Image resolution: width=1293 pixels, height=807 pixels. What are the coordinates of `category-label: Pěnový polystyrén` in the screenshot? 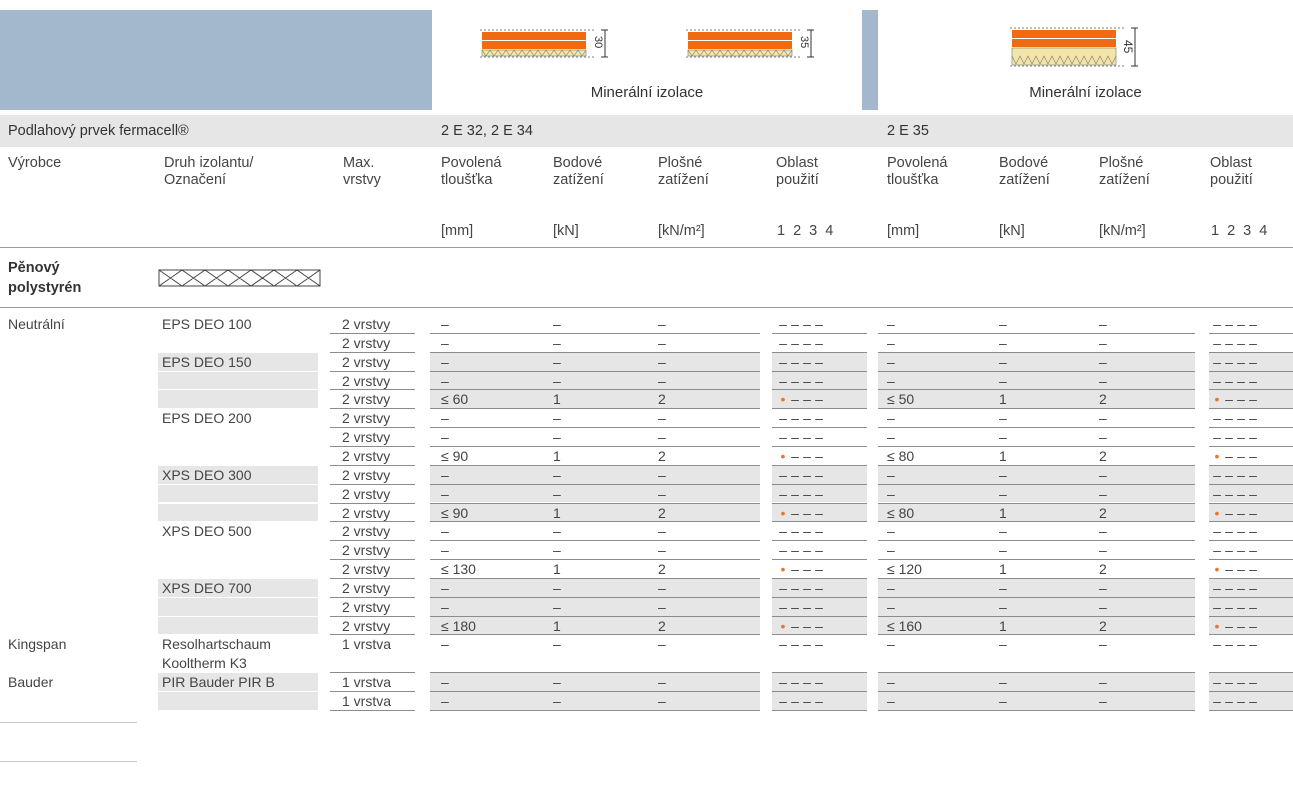 It's located at (44, 278).